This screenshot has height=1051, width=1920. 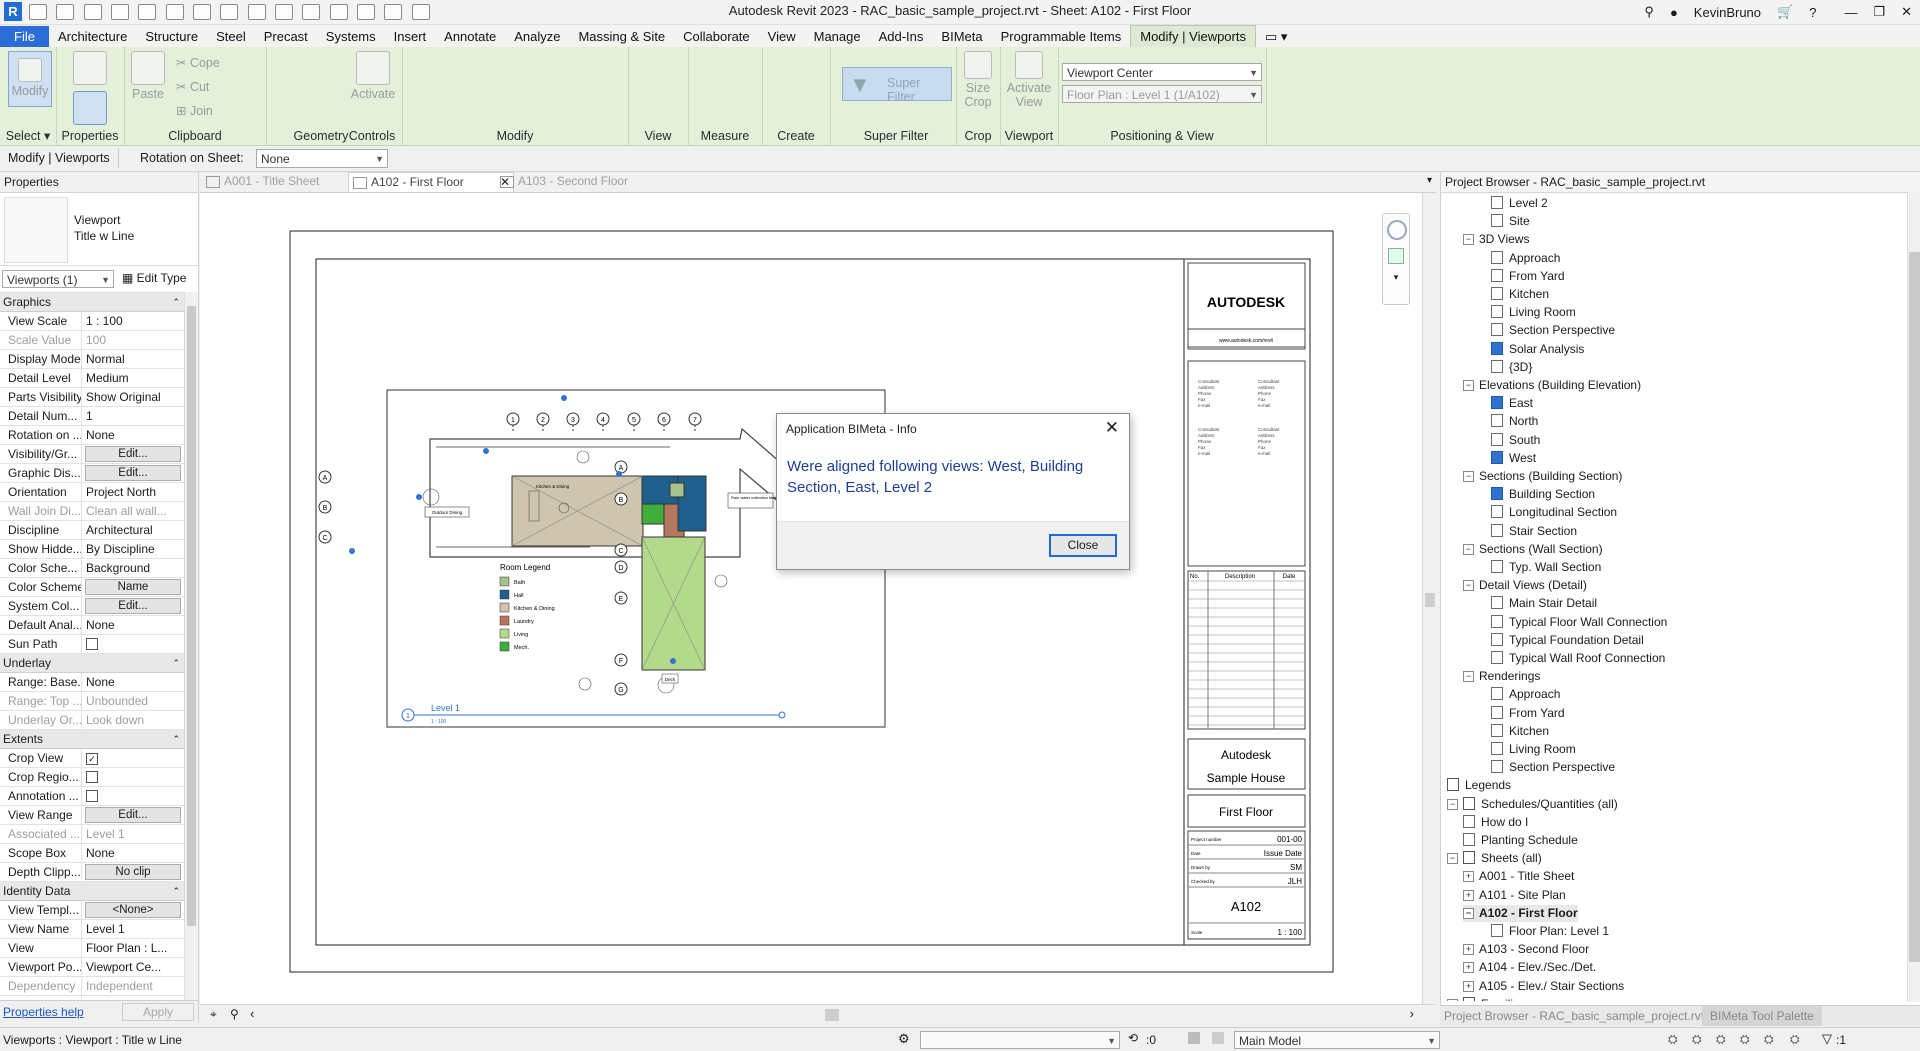 What do you see at coordinates (1532, 804) in the screenshot?
I see `browser-item: − Schedules/Quantities (all)` at bounding box center [1532, 804].